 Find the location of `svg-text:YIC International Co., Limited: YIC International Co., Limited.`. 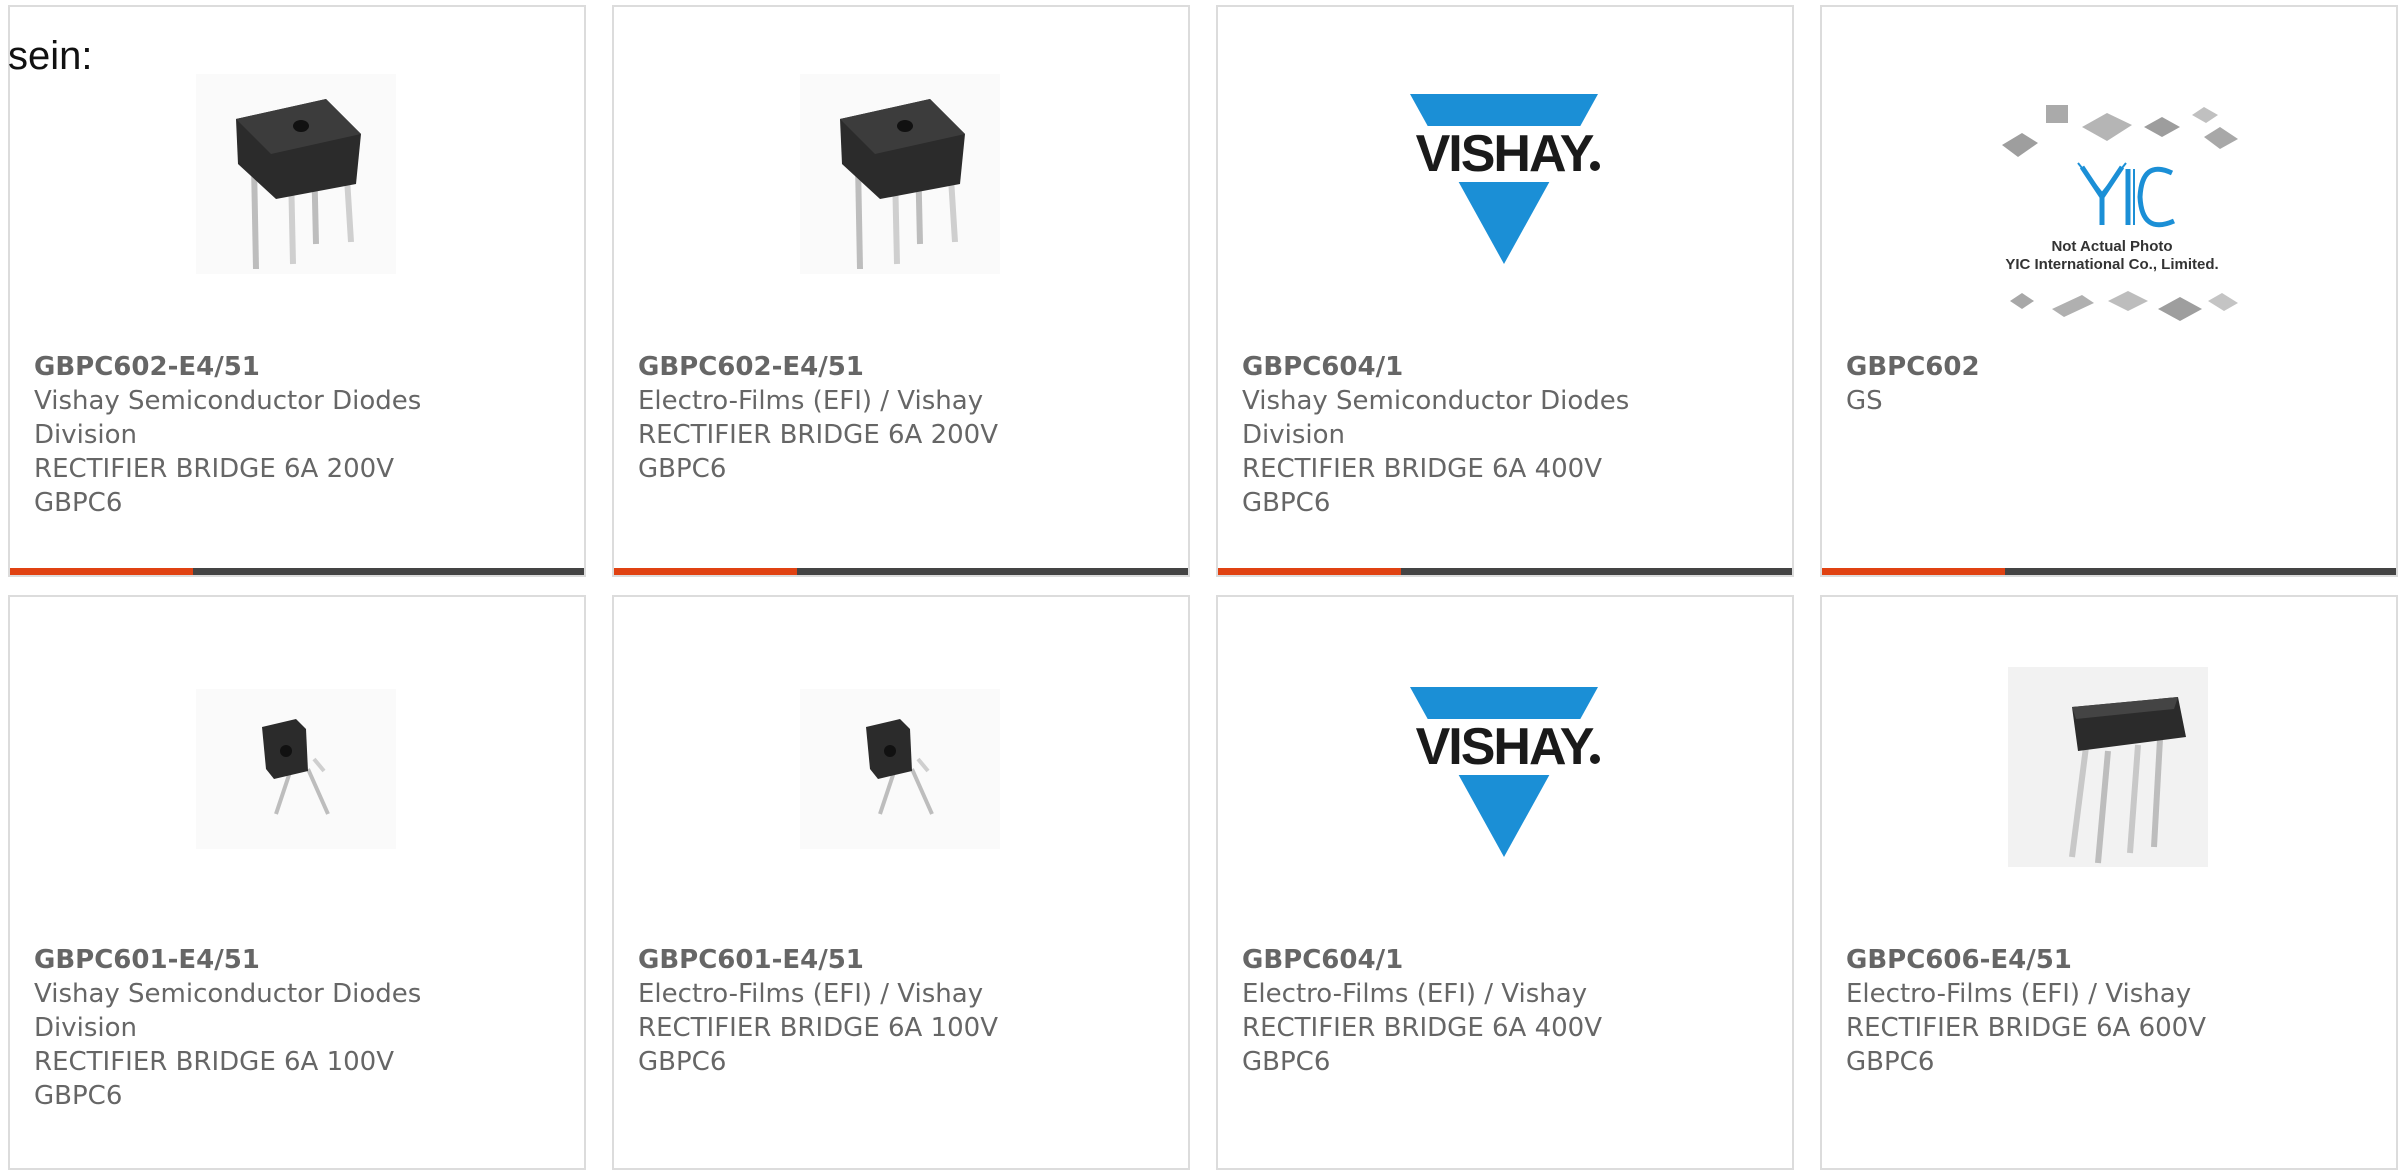

svg-text:YIC International Co., Limited: YIC International Co., Limited. is located at coordinates (2111, 264).